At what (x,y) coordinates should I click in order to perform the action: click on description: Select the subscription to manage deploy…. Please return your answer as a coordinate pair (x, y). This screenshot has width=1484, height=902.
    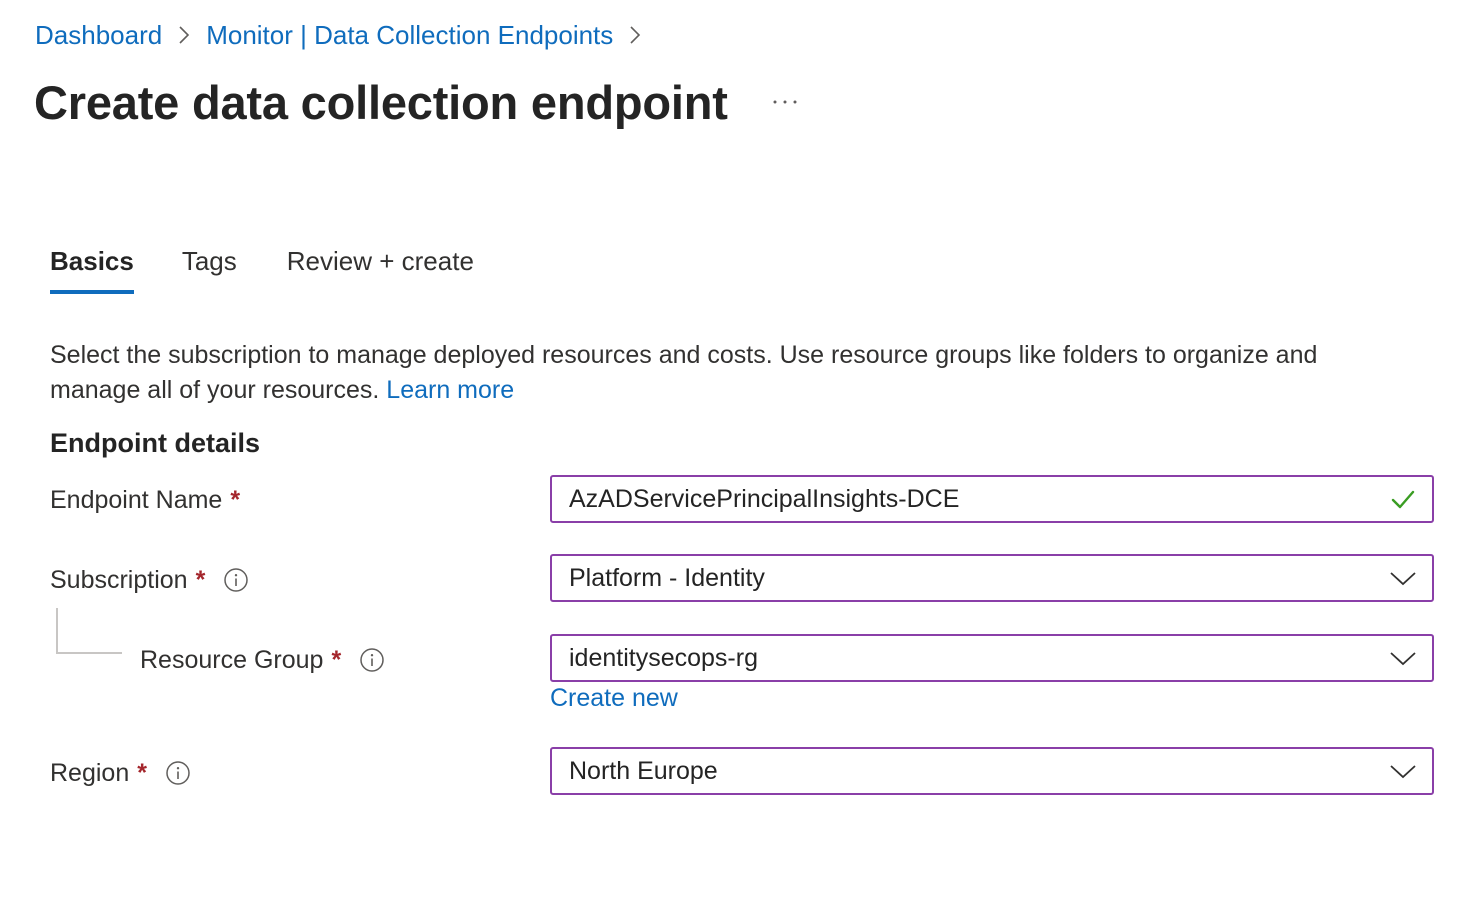
    Looking at the image, I should click on (730, 373).